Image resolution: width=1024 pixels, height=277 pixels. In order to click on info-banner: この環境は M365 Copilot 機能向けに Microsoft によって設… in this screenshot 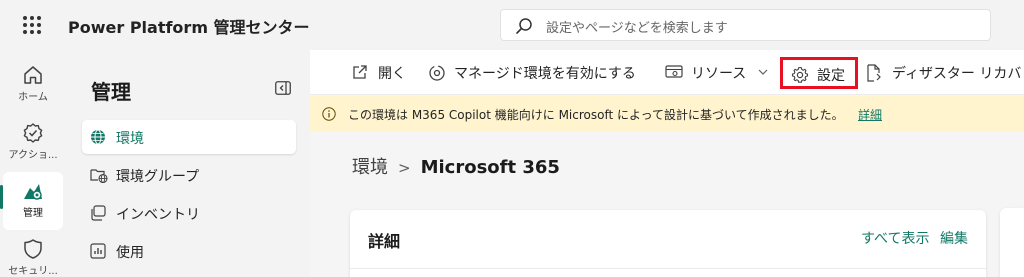, I will do `click(667, 114)`.